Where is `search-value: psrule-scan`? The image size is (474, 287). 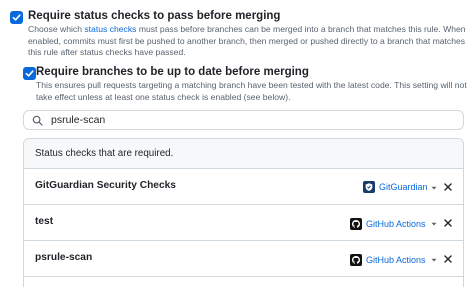 search-value: psrule-scan is located at coordinates (78, 120).